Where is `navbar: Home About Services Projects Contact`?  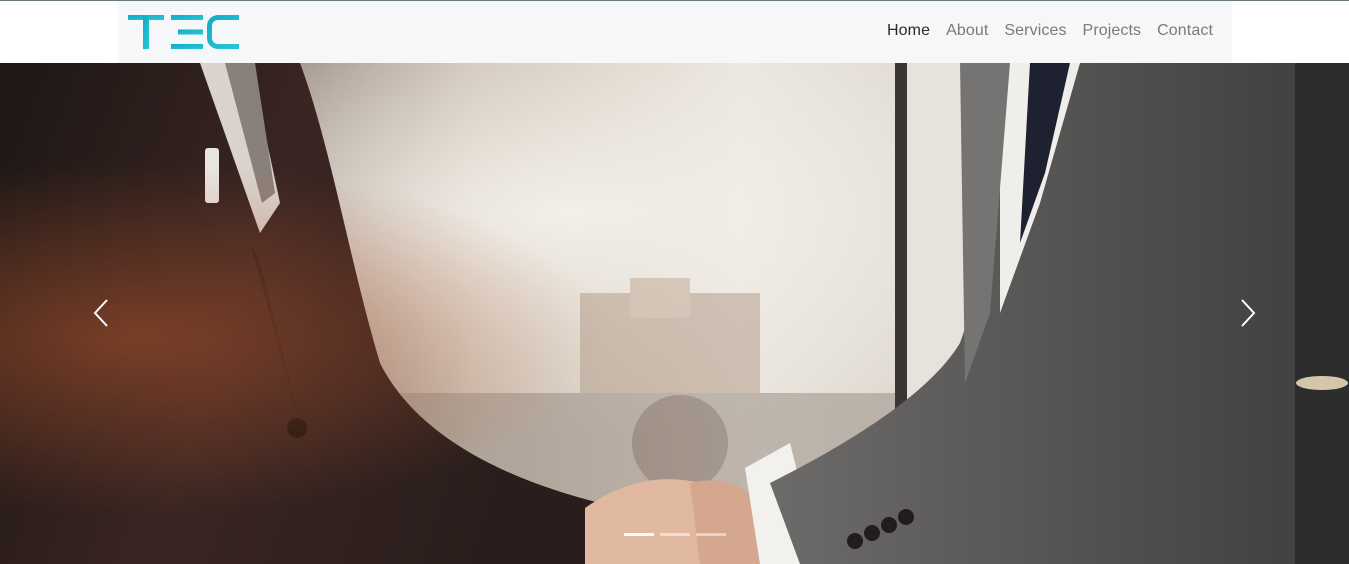 navbar: Home About Services Projects Contact is located at coordinates (675, 32).